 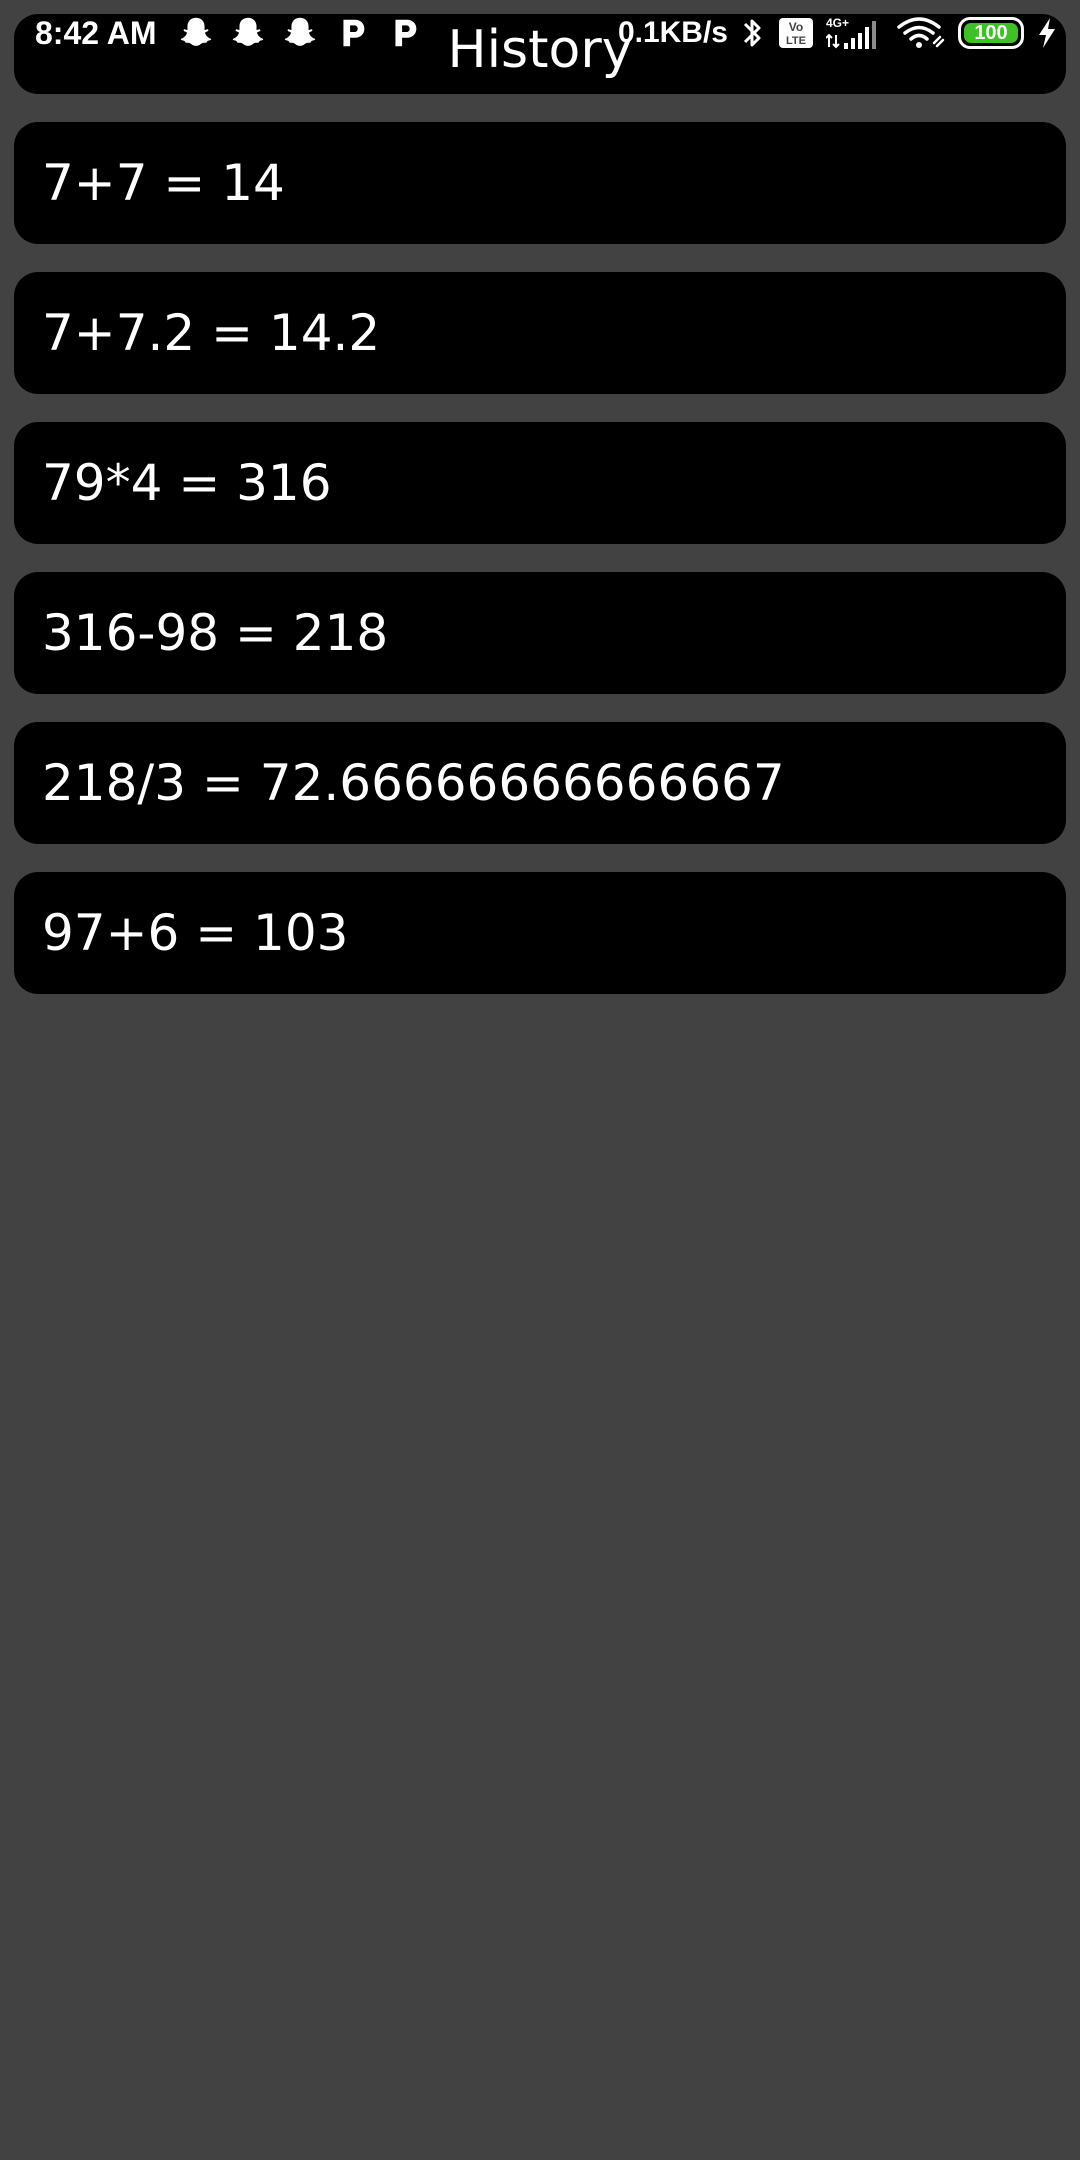 What do you see at coordinates (163, 183) in the screenshot?
I see `history-entry-text: 7+7 = 14` at bounding box center [163, 183].